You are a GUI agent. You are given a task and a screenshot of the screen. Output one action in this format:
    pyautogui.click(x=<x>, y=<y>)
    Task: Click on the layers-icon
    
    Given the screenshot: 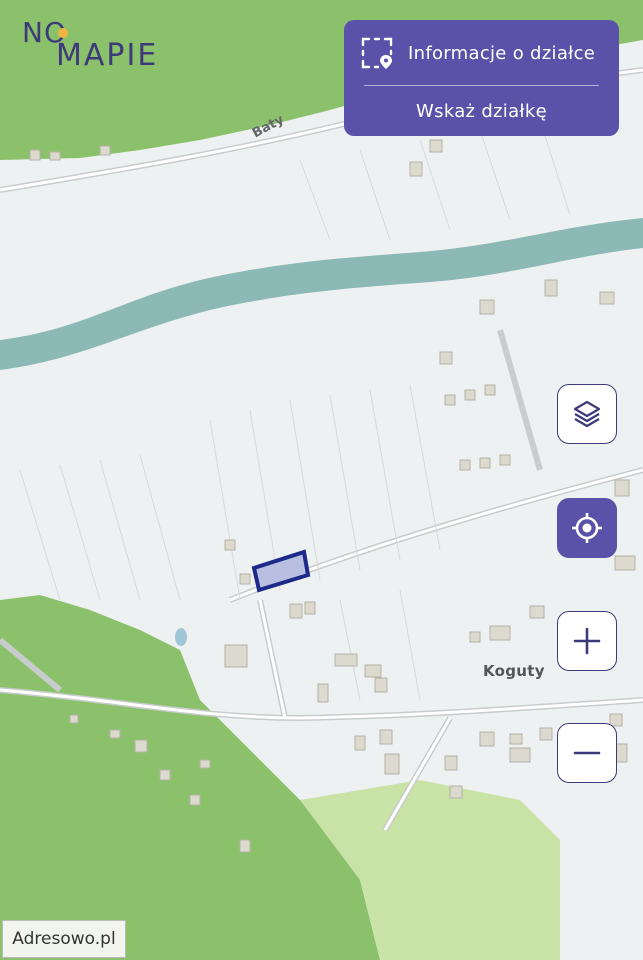 What is the action you would take?
    pyautogui.click(x=587, y=414)
    